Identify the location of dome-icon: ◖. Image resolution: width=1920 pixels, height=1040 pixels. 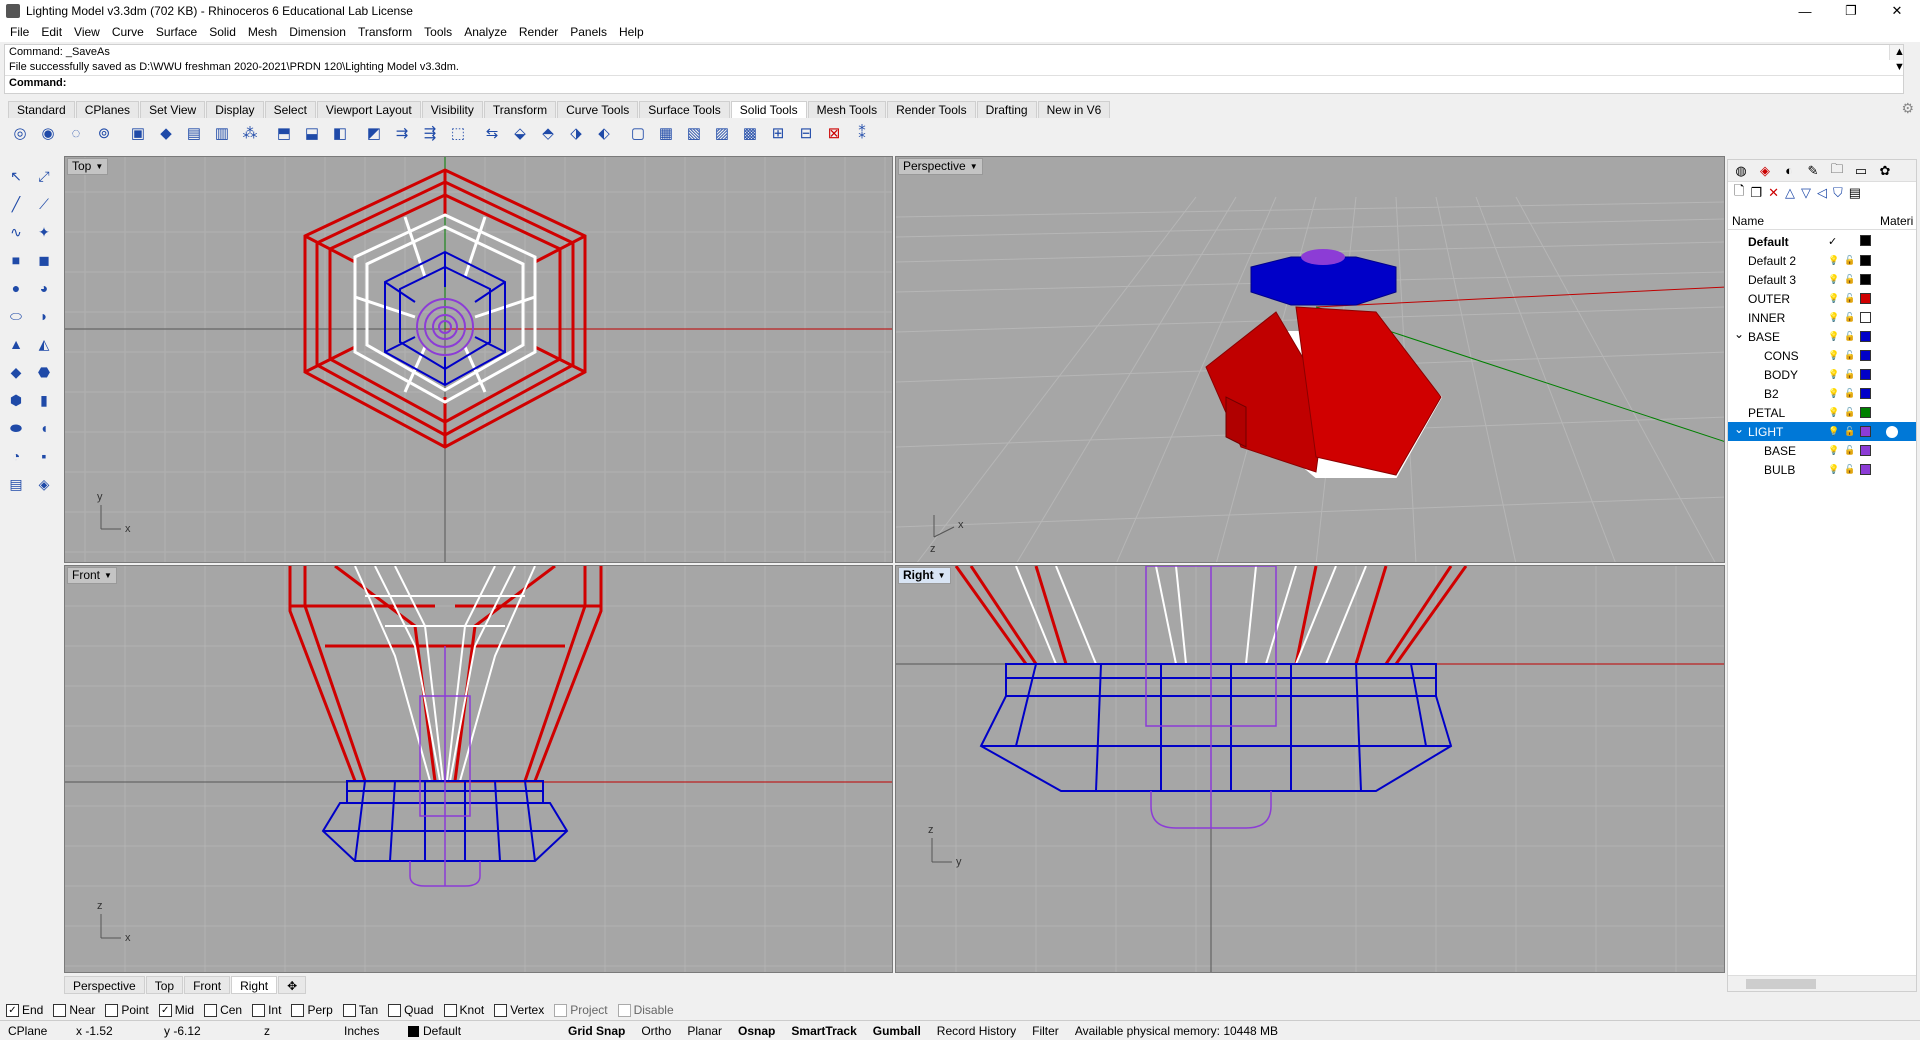
(44, 428).